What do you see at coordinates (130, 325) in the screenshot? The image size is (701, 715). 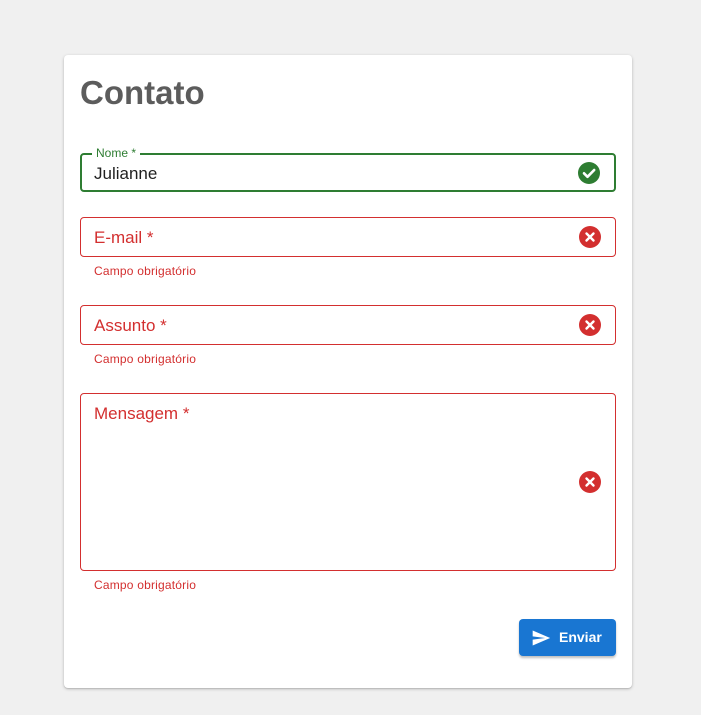 I see `subject-field-label: Assunto *` at bounding box center [130, 325].